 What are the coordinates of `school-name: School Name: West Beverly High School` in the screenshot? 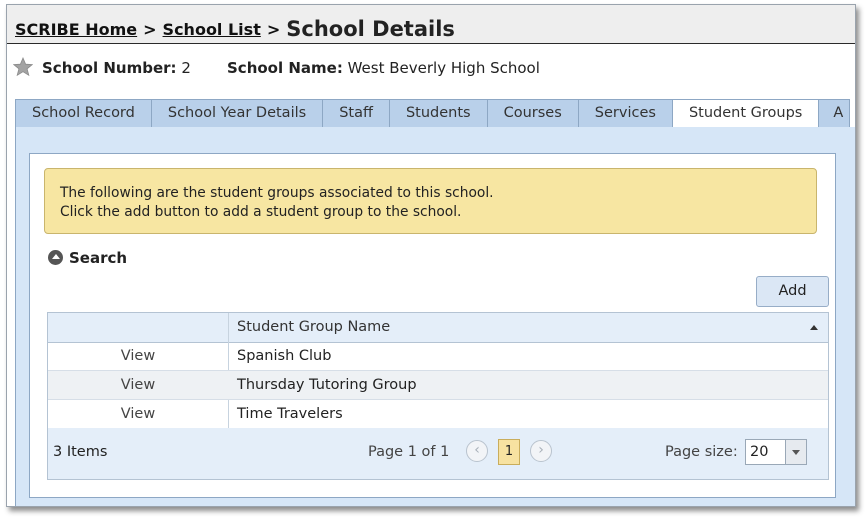 It's located at (383, 68).